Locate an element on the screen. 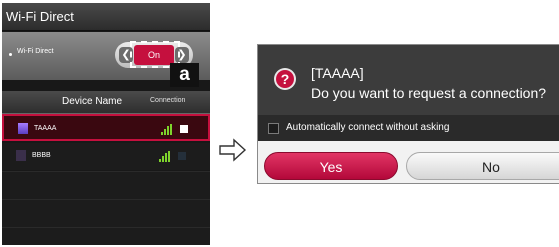 The image size is (559, 247). arrow-right-icon is located at coordinates (233, 150).